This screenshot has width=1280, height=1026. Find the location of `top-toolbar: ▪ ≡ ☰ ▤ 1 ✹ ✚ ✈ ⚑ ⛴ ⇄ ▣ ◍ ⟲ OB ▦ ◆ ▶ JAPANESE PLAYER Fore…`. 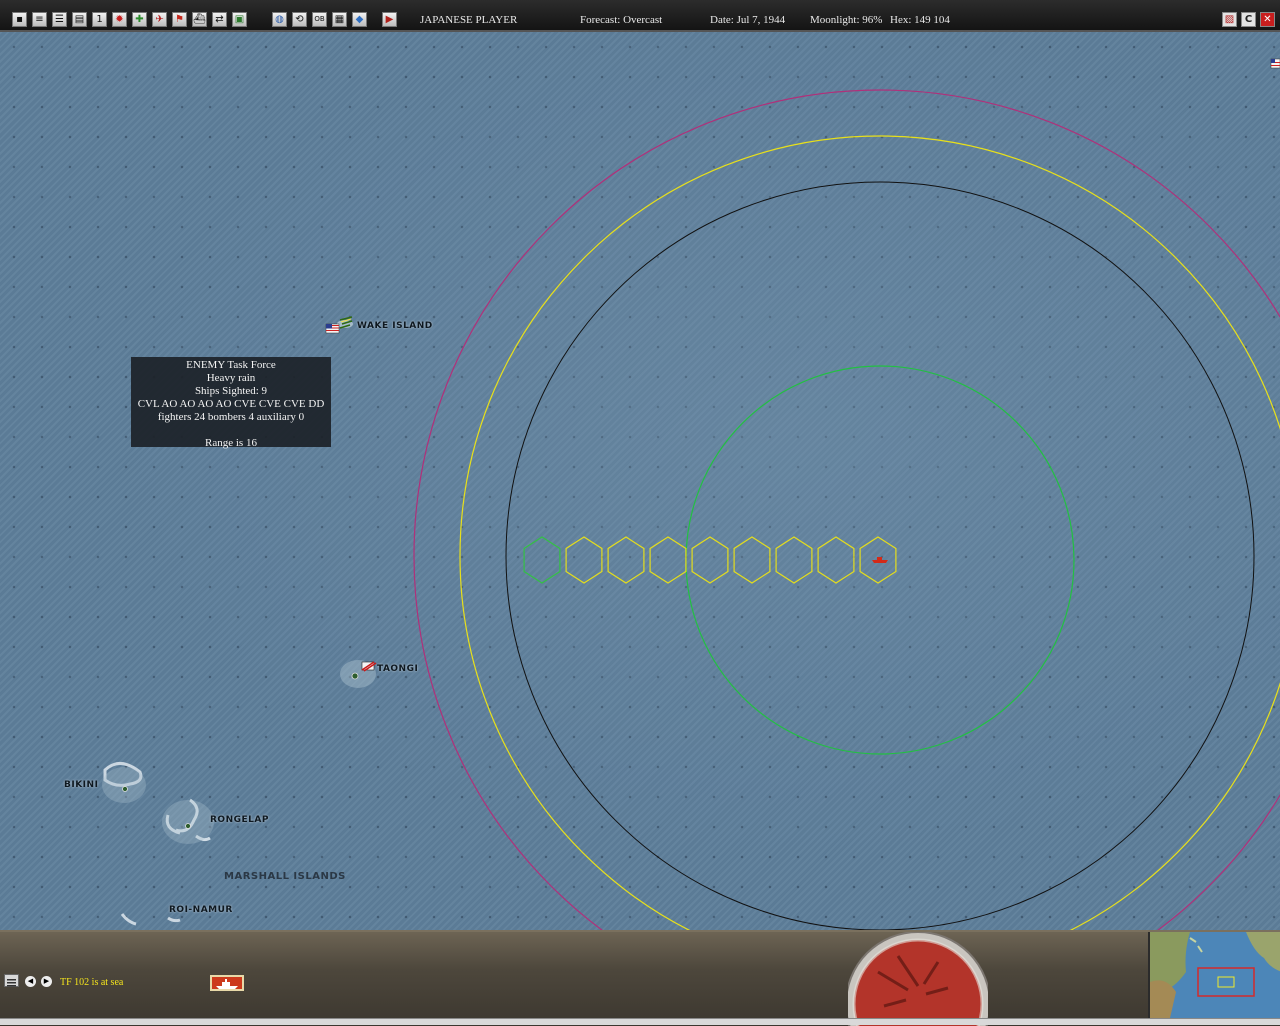

top-toolbar: ▪ ≡ ☰ ▤ 1 ✹ ✚ ✈ ⚑ ⛴ ⇄ ▣ ◍ ⟲ OB ▦ ◆ ▶ JAPANESE PLAYER Fore… is located at coordinates (640, 16).